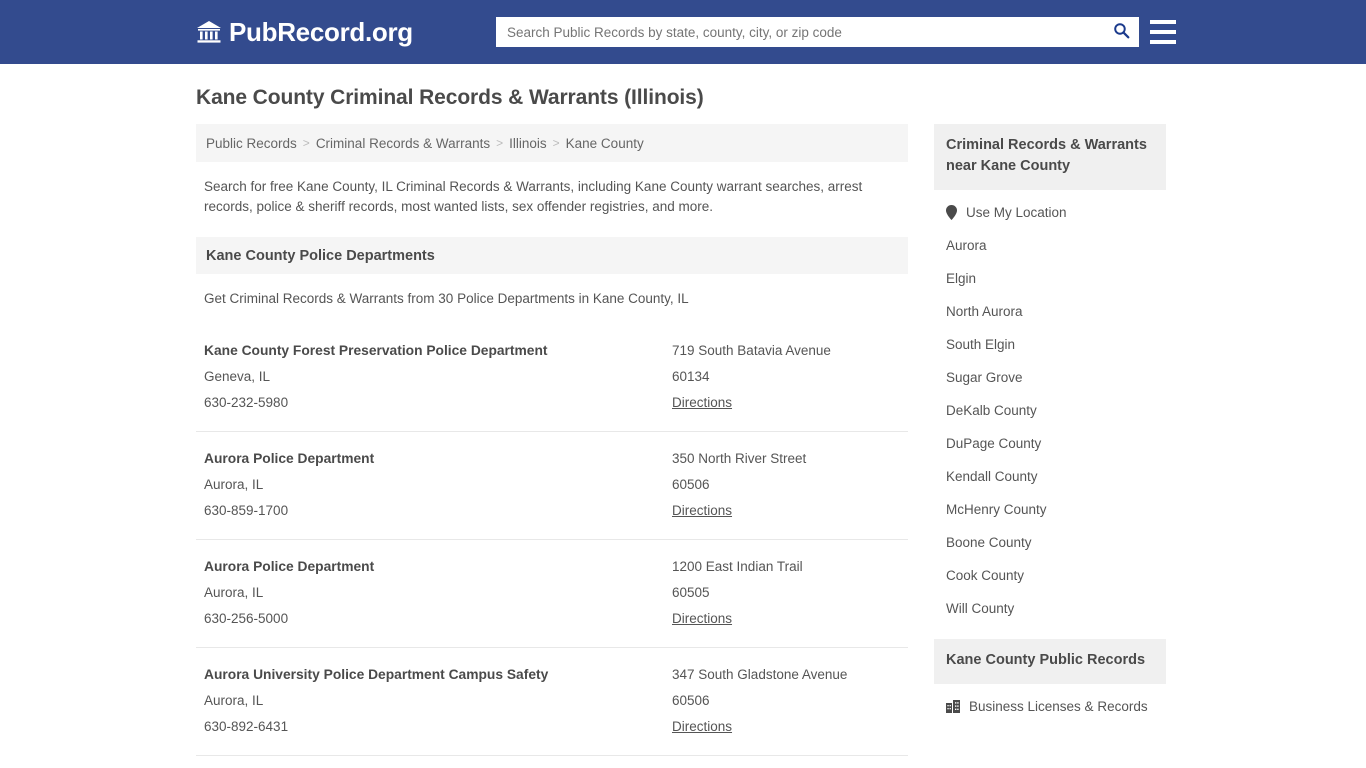 The width and height of the screenshot is (1366, 768). Describe the element at coordinates (552, 255) in the screenshot. I see `section-heading-police-departments: Kane County Police Departments` at that location.